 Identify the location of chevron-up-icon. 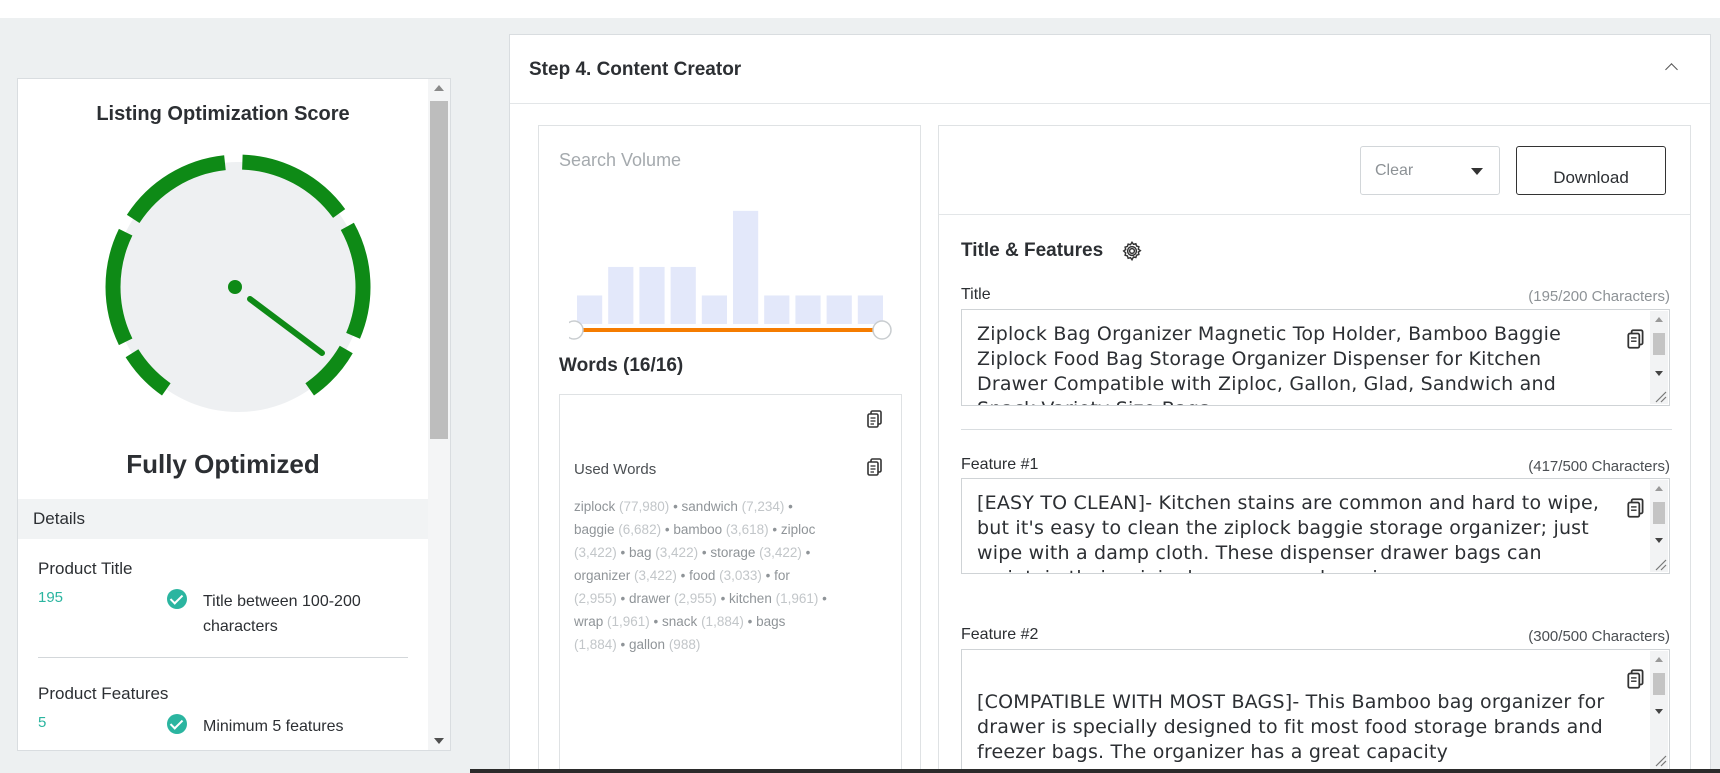
(1671, 69).